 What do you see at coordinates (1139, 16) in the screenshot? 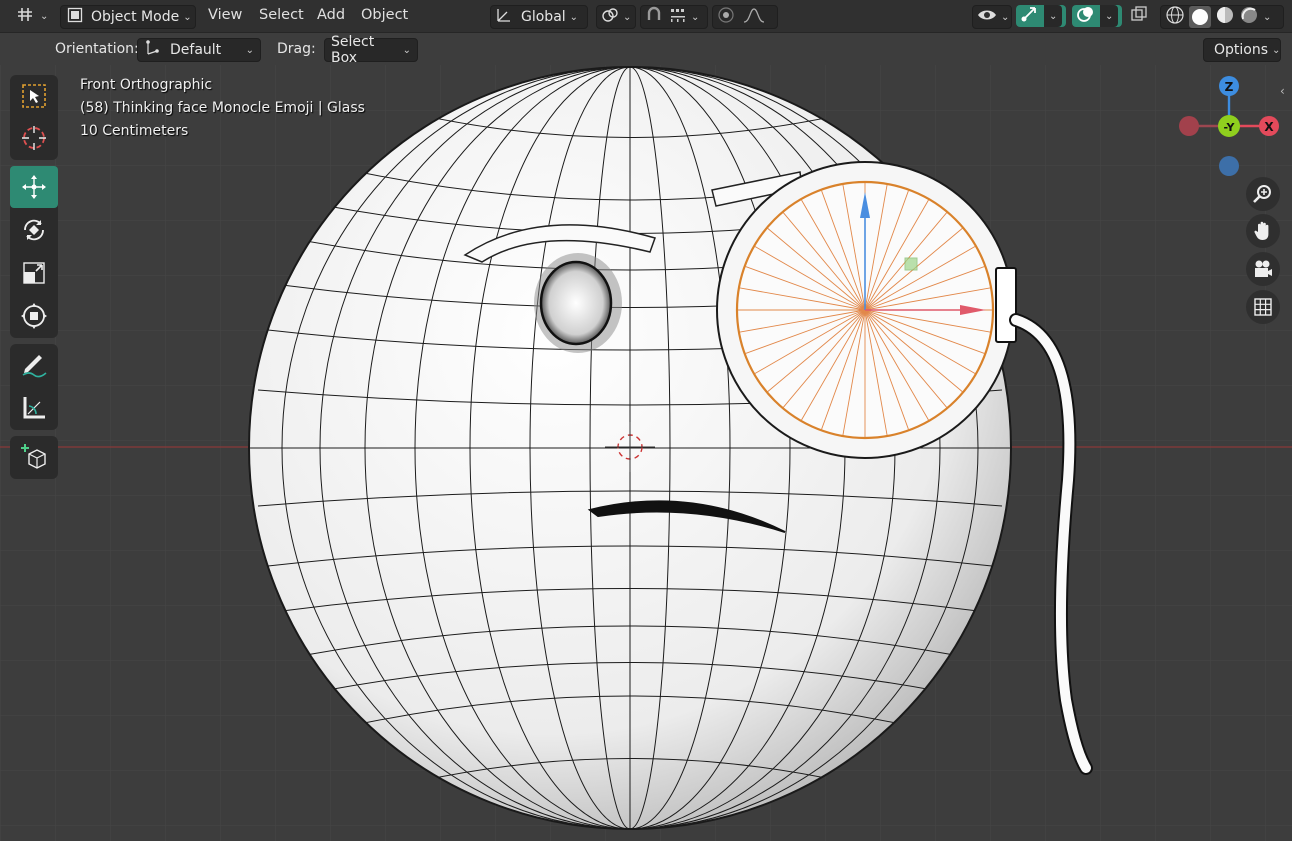
I see `xray-icon` at bounding box center [1139, 16].